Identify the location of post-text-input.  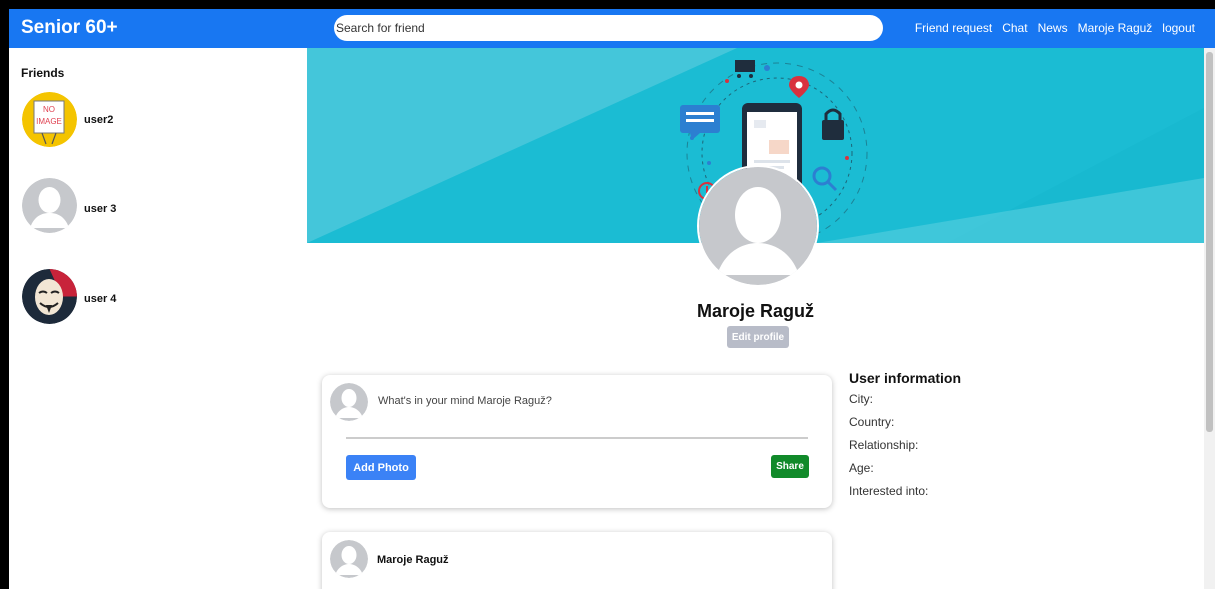
(578, 401).